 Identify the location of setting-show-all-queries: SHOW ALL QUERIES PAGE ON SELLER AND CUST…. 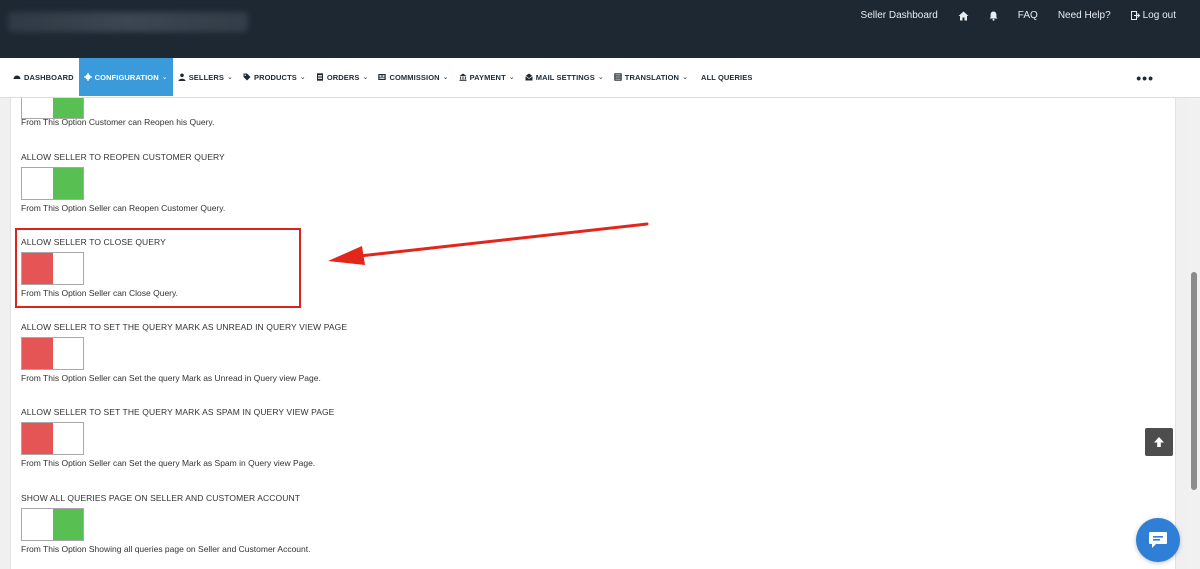
(165, 523).